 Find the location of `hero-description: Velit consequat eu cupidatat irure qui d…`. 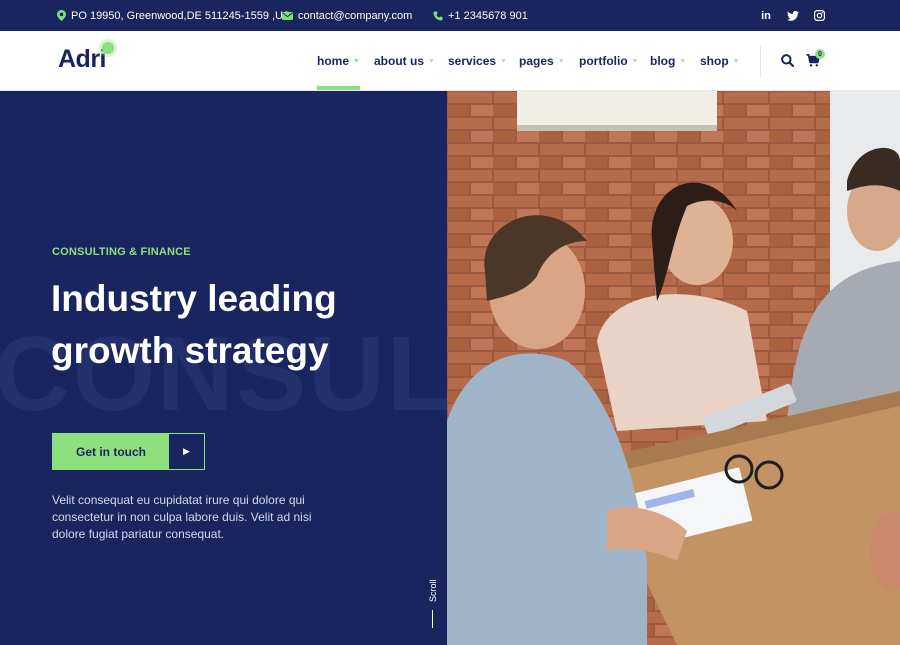

hero-description: Velit consequat eu cupidatat irure qui d… is located at coordinates (182, 517).